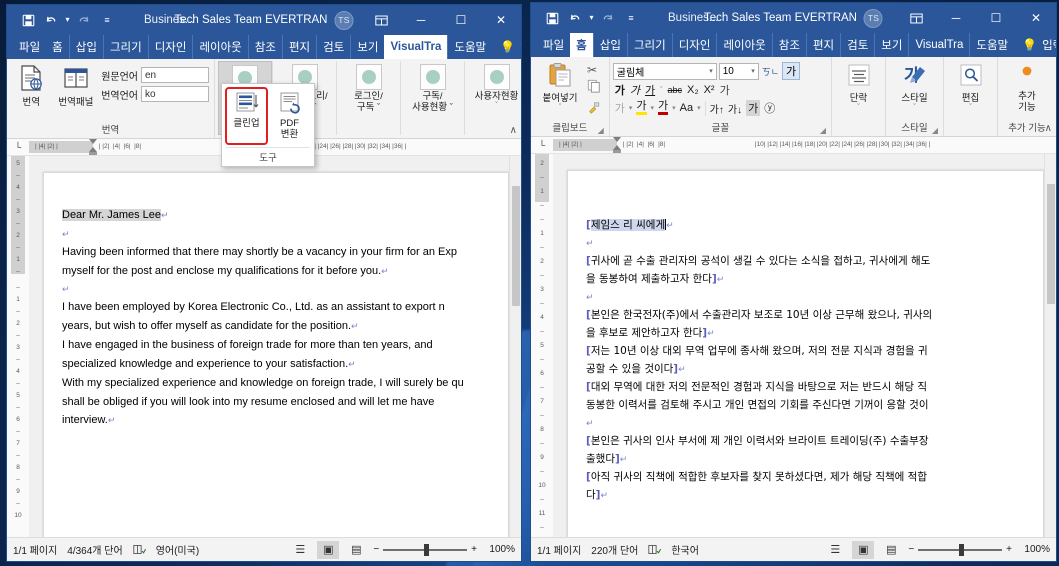 Image resolution: width=1059 pixels, height=566 pixels. Describe the element at coordinates (280, 289) in the screenshot. I see `paragraph-empty-2-left: ↵` at that location.